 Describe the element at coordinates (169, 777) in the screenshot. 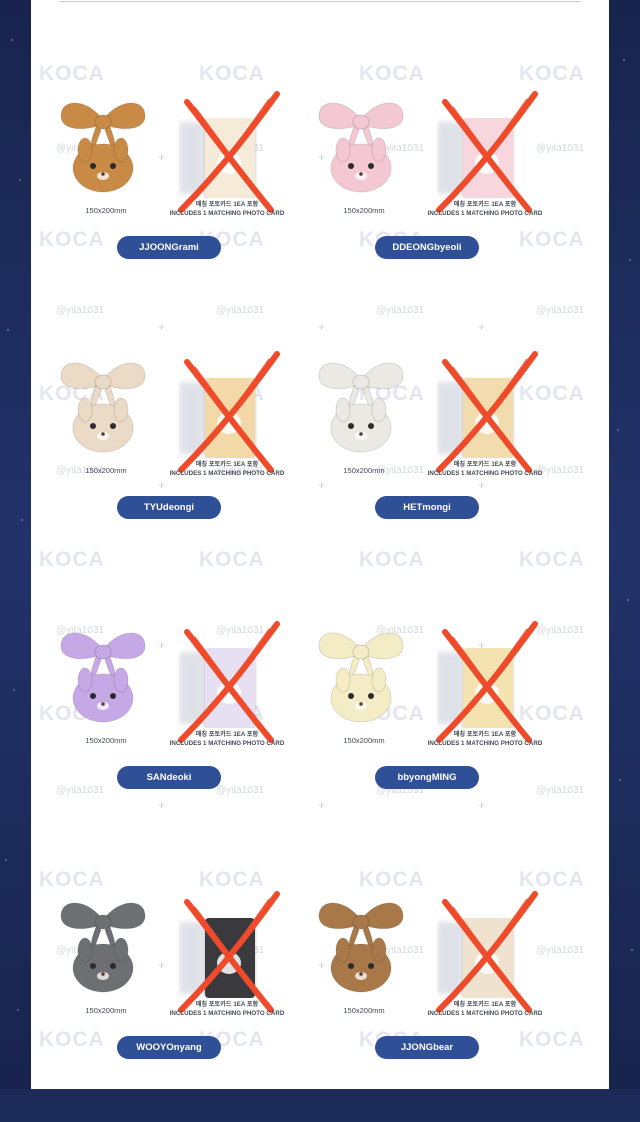

I see `product-name-button: SANdeoki` at that location.